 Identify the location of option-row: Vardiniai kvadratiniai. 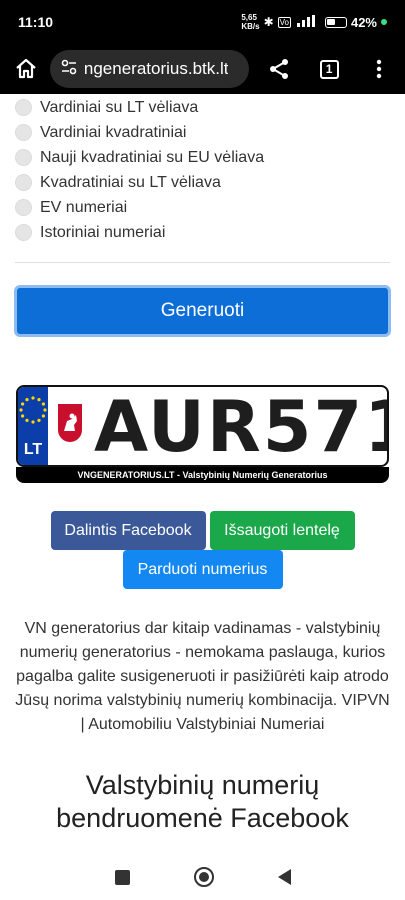
(202, 132).